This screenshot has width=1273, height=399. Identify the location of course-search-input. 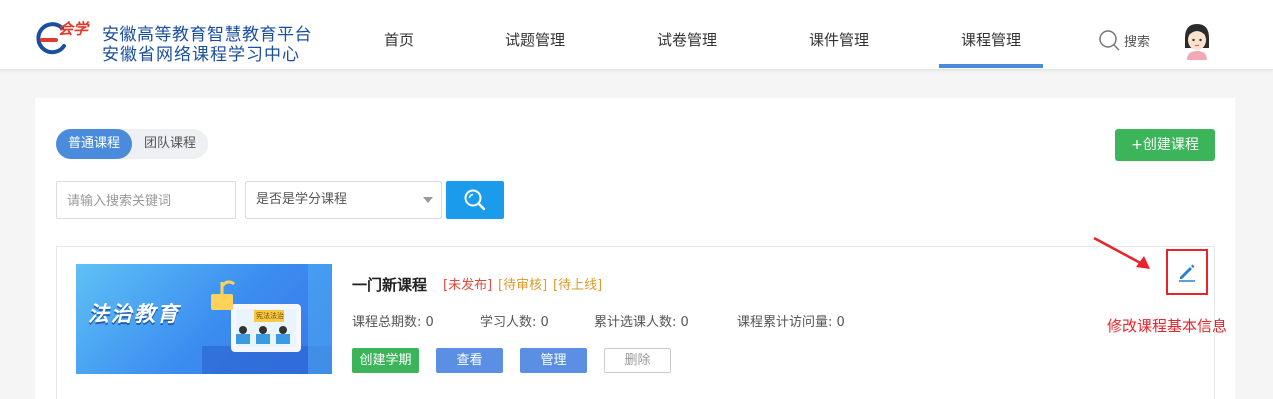
(146, 200).